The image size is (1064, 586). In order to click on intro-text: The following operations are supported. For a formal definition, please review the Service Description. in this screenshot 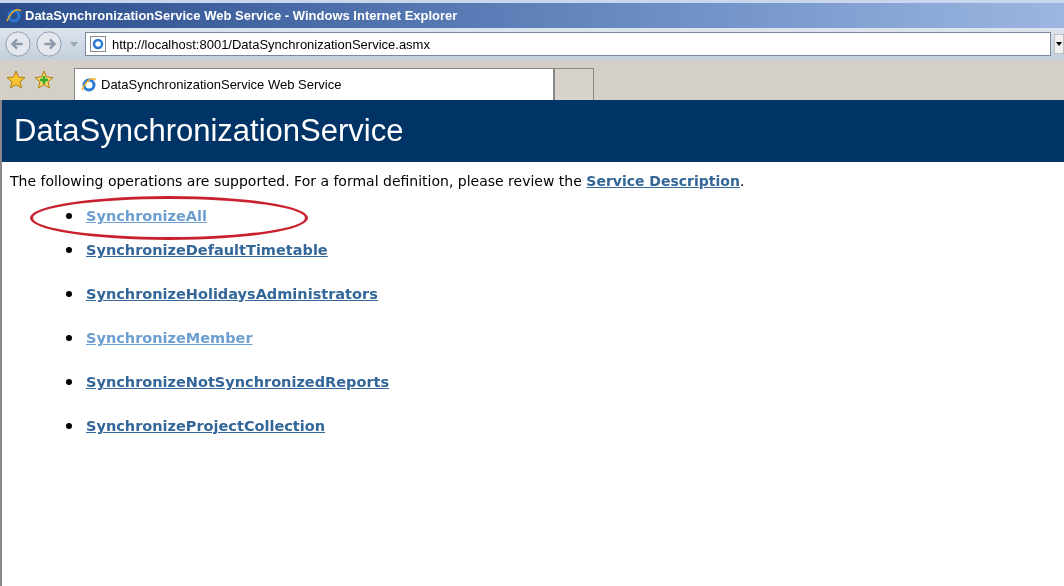, I will do `click(378, 181)`.